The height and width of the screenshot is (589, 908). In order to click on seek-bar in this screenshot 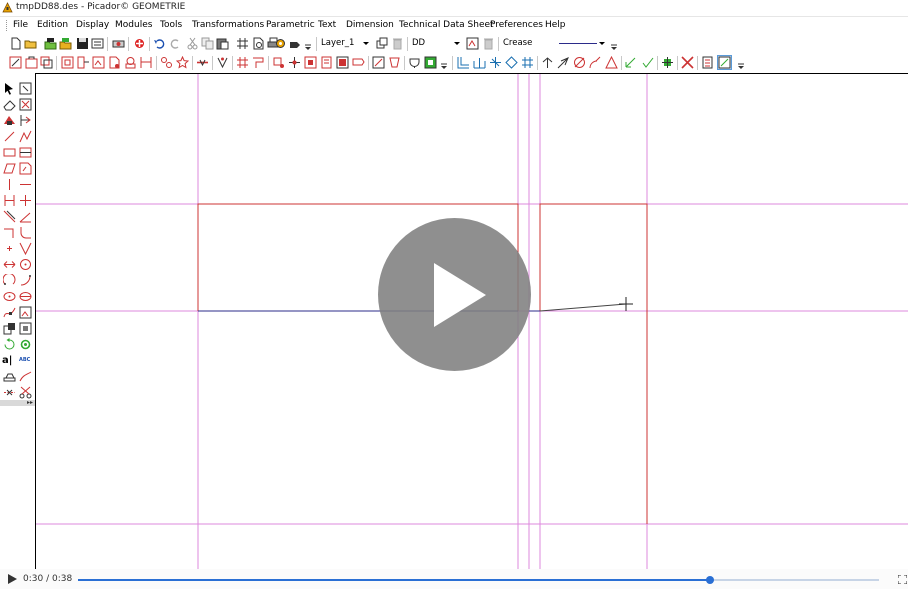, I will do `click(478, 580)`.